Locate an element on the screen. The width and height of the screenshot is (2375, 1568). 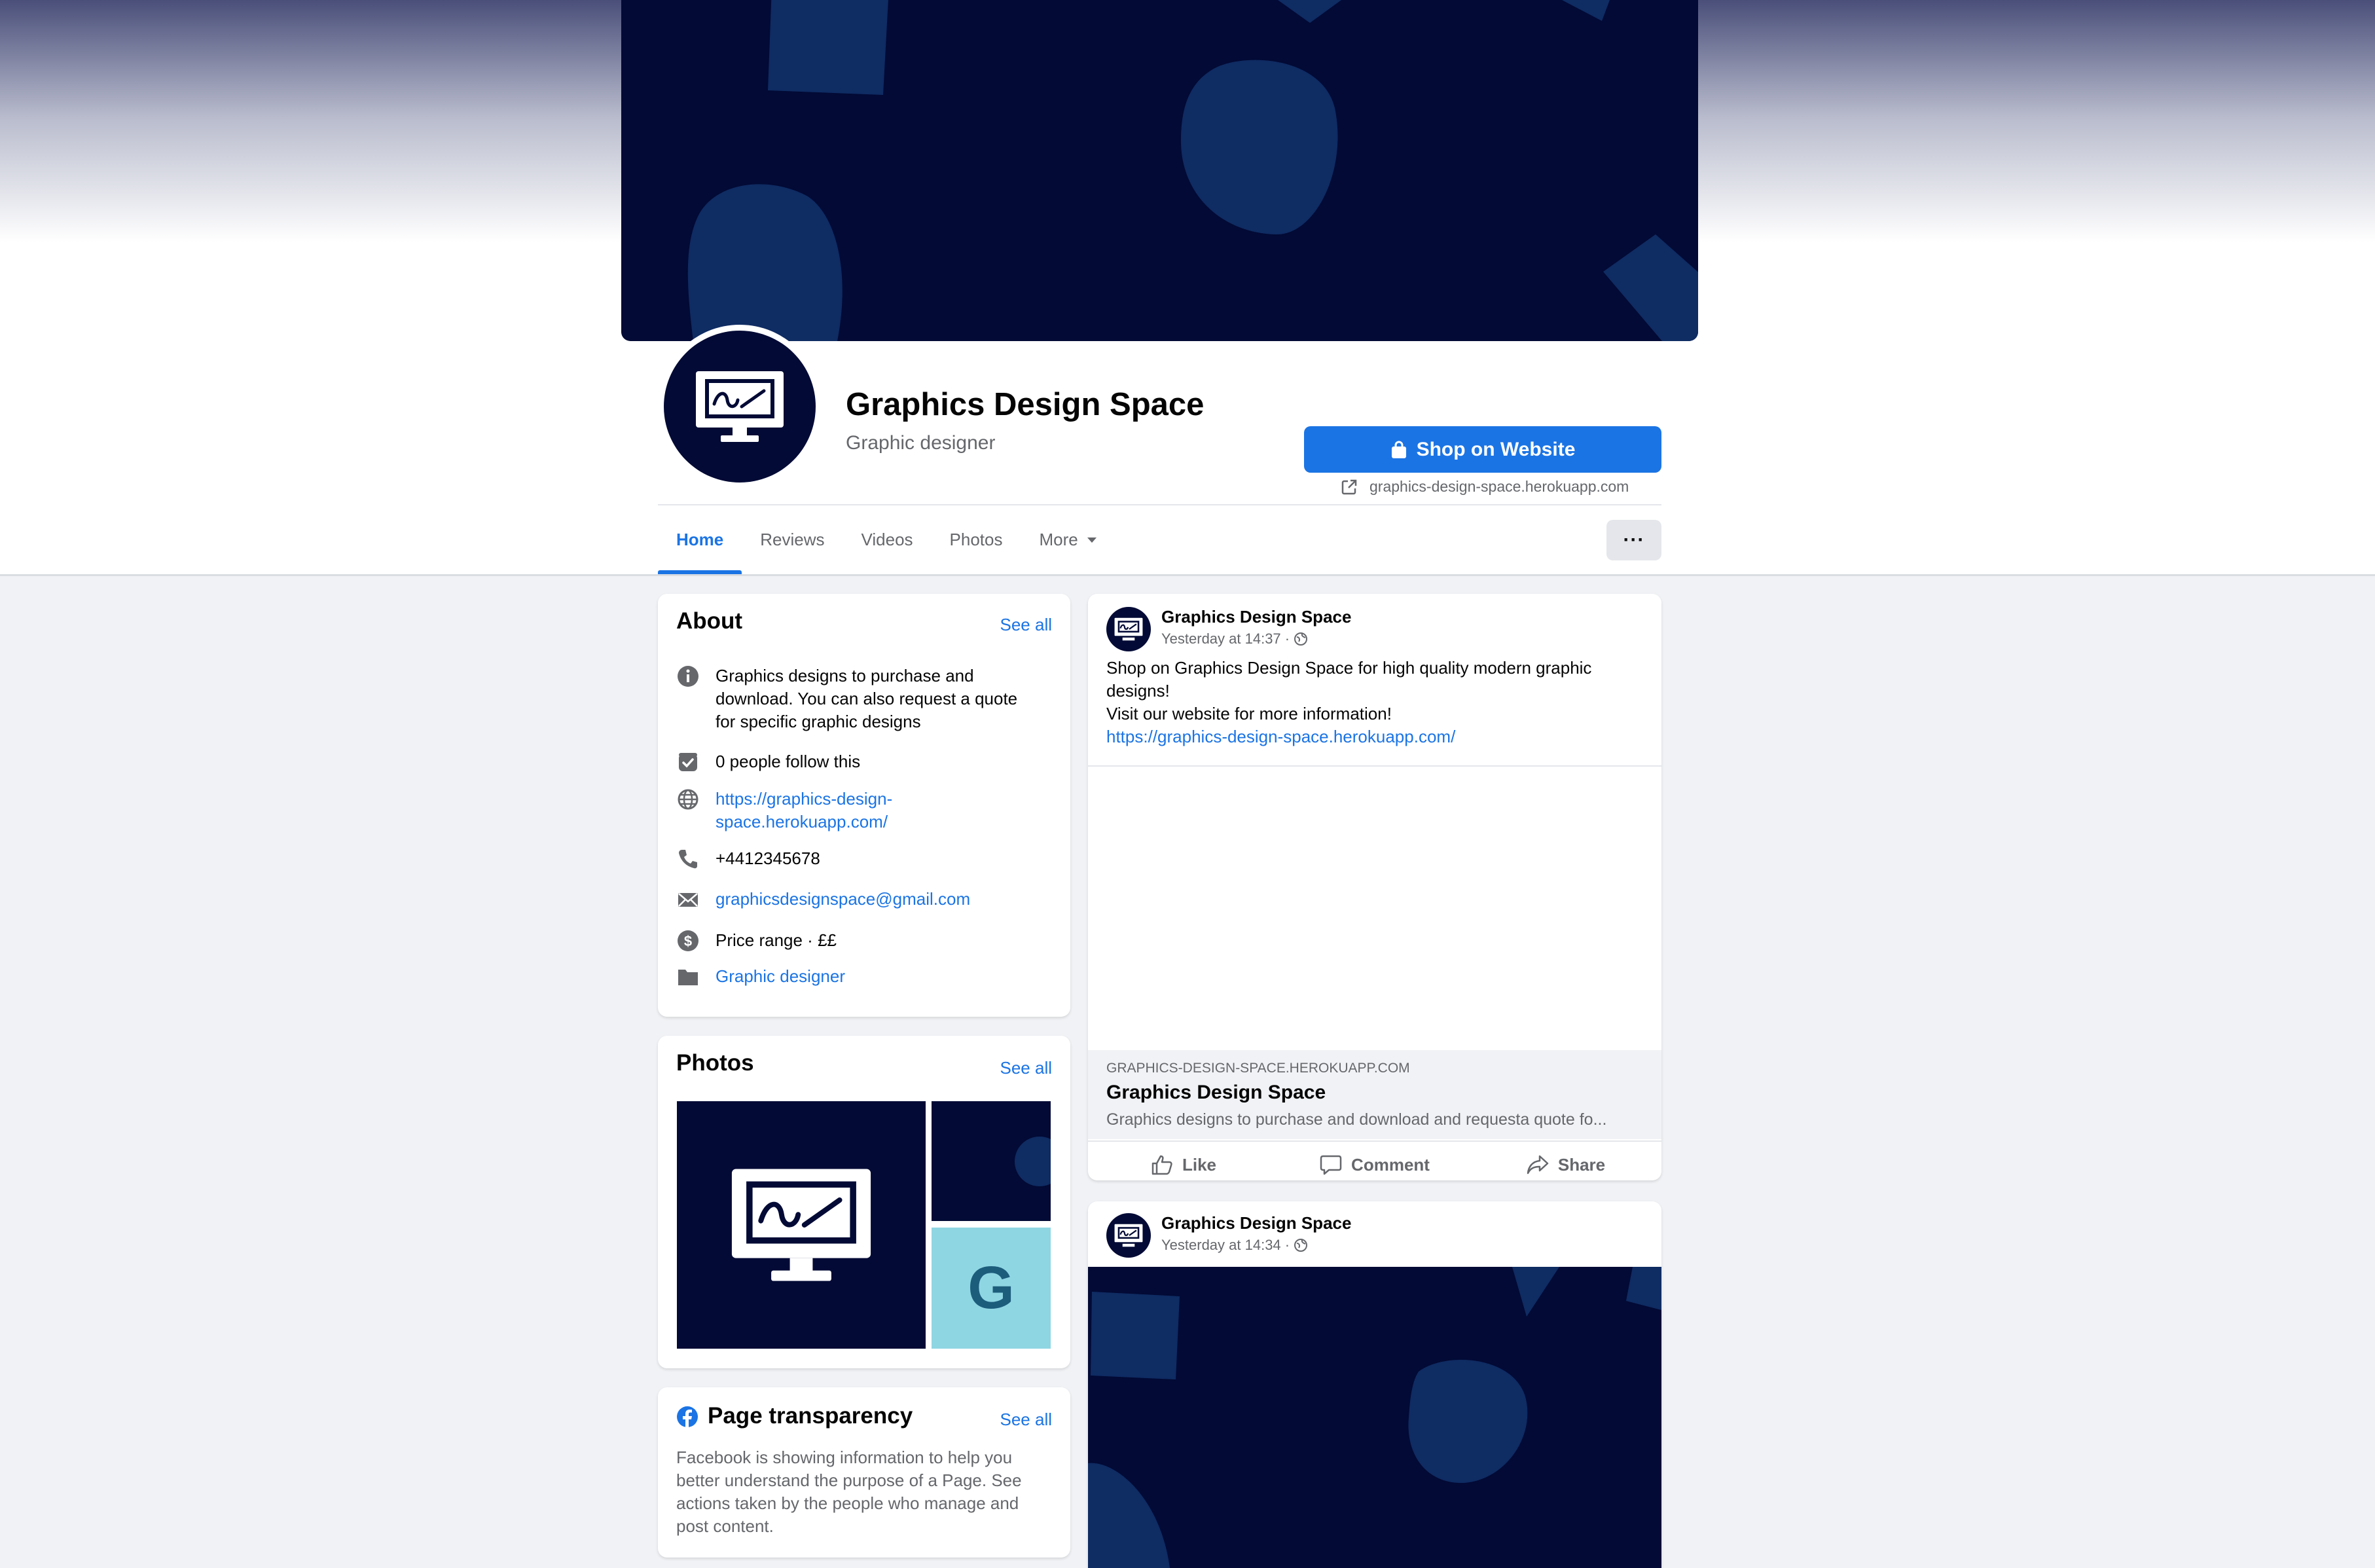
about-email: graphicsdesignspace@gmail.com is located at coordinates (823, 899).